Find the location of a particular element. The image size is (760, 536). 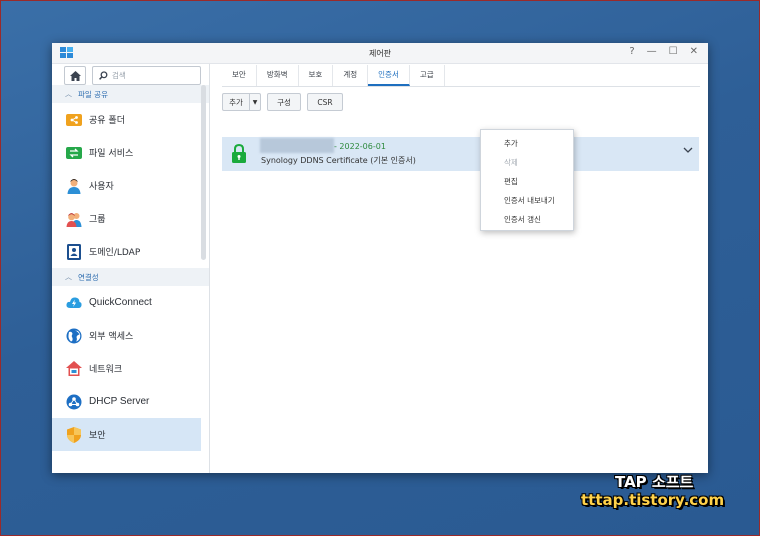

search-input: 검색 is located at coordinates (146, 75).